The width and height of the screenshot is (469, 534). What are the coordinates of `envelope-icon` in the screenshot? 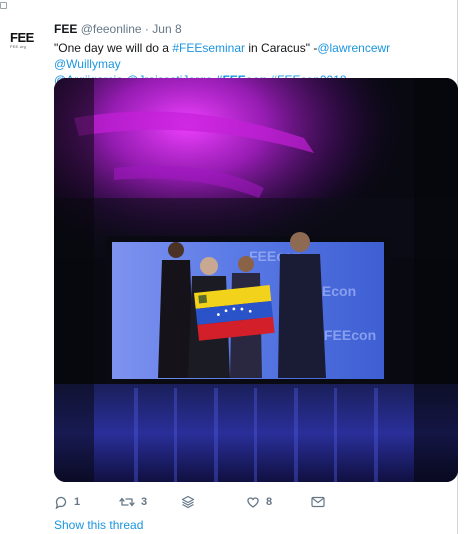 It's located at (318, 502).